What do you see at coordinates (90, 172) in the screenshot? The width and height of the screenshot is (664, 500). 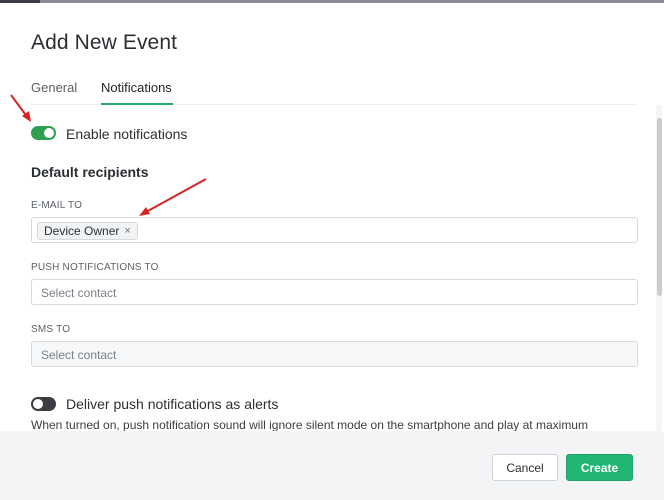 I see `default-recipients-heading: Default recipients` at bounding box center [90, 172].